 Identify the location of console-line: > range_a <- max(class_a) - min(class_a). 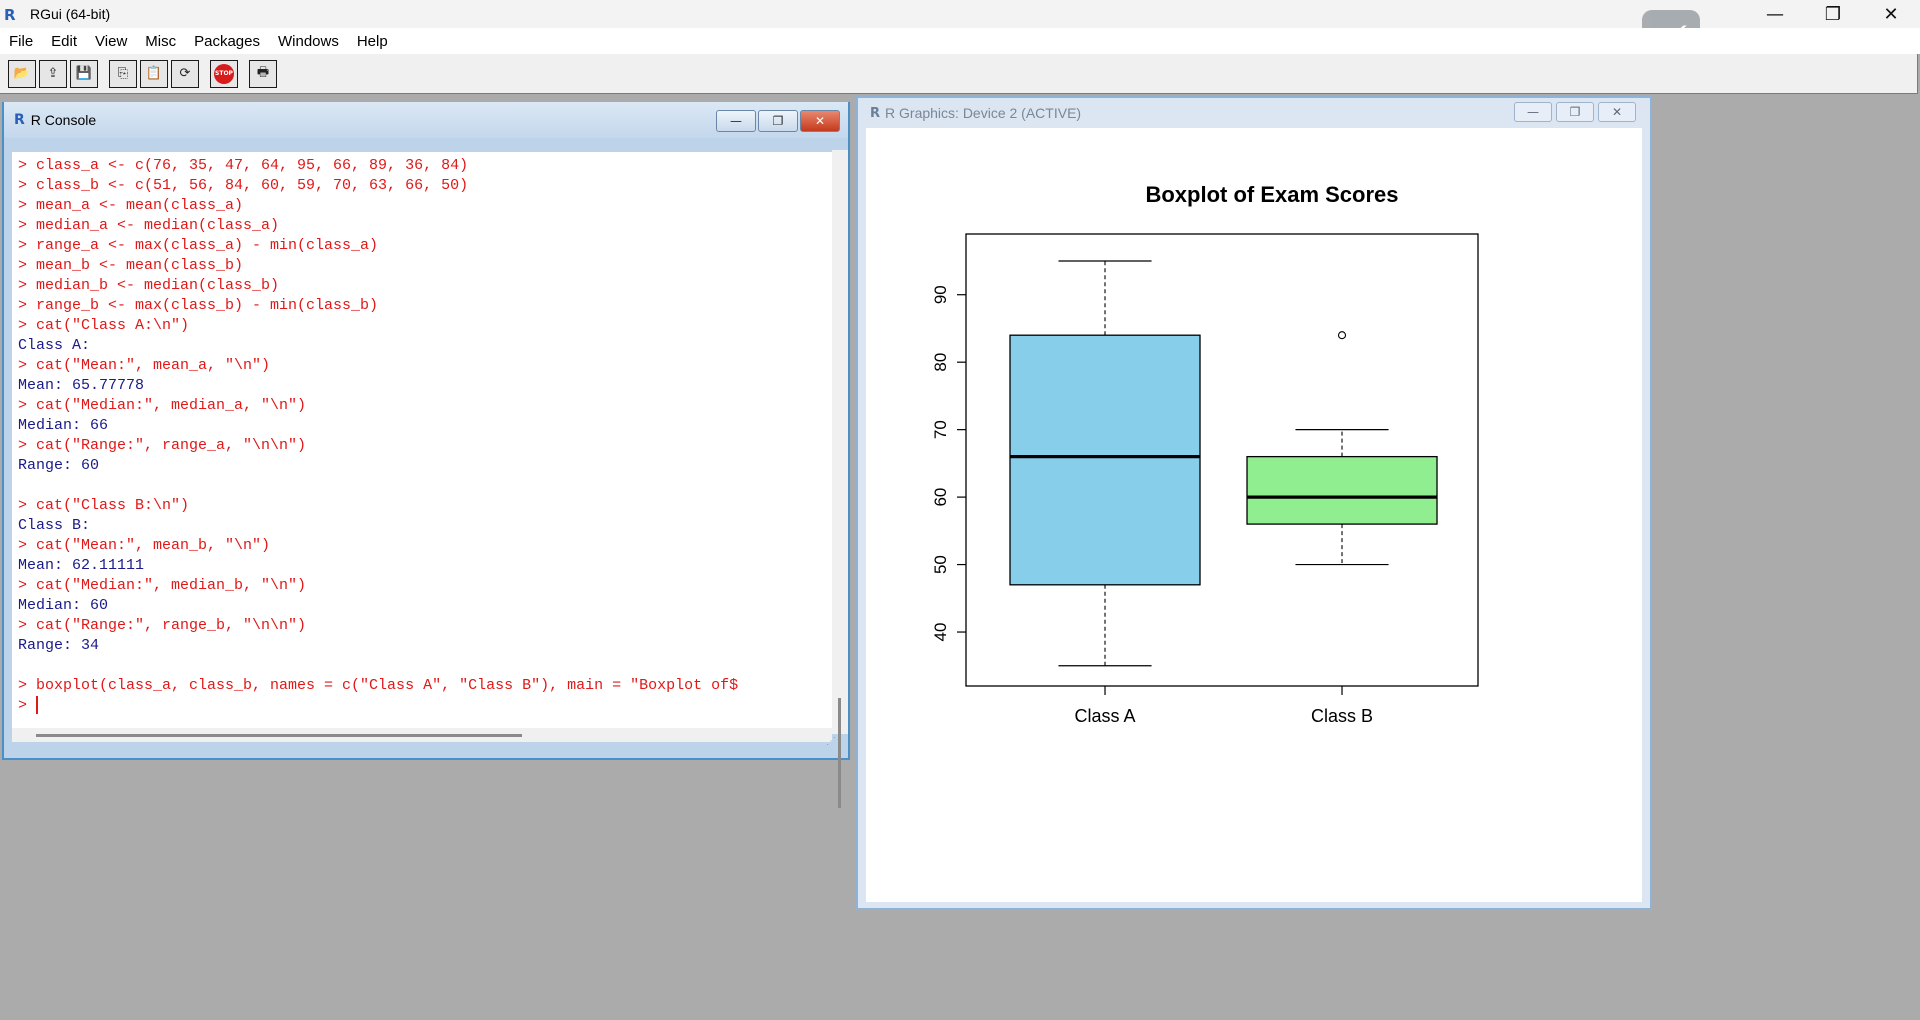
(198, 245).